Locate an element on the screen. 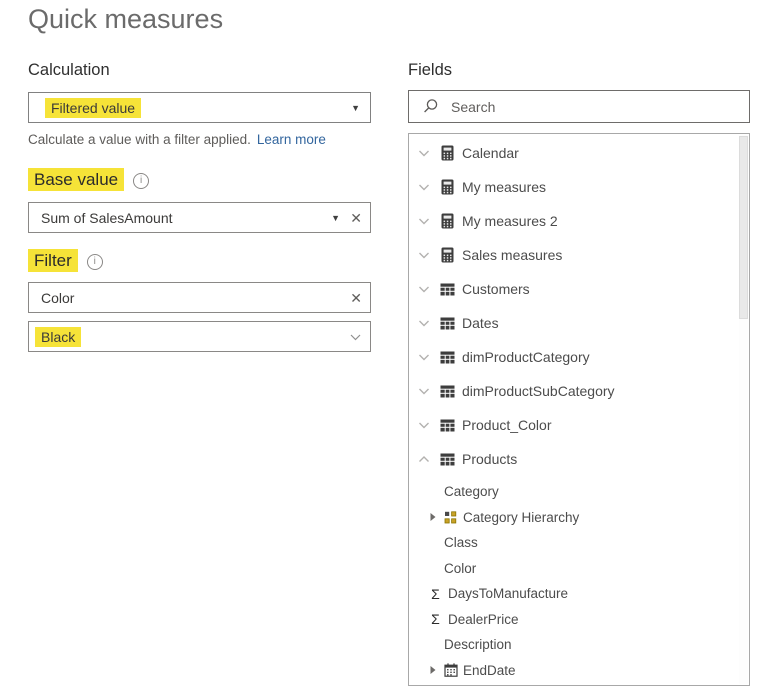 The width and height of the screenshot is (768, 697). filter-field-box: Color is located at coordinates (199, 297).